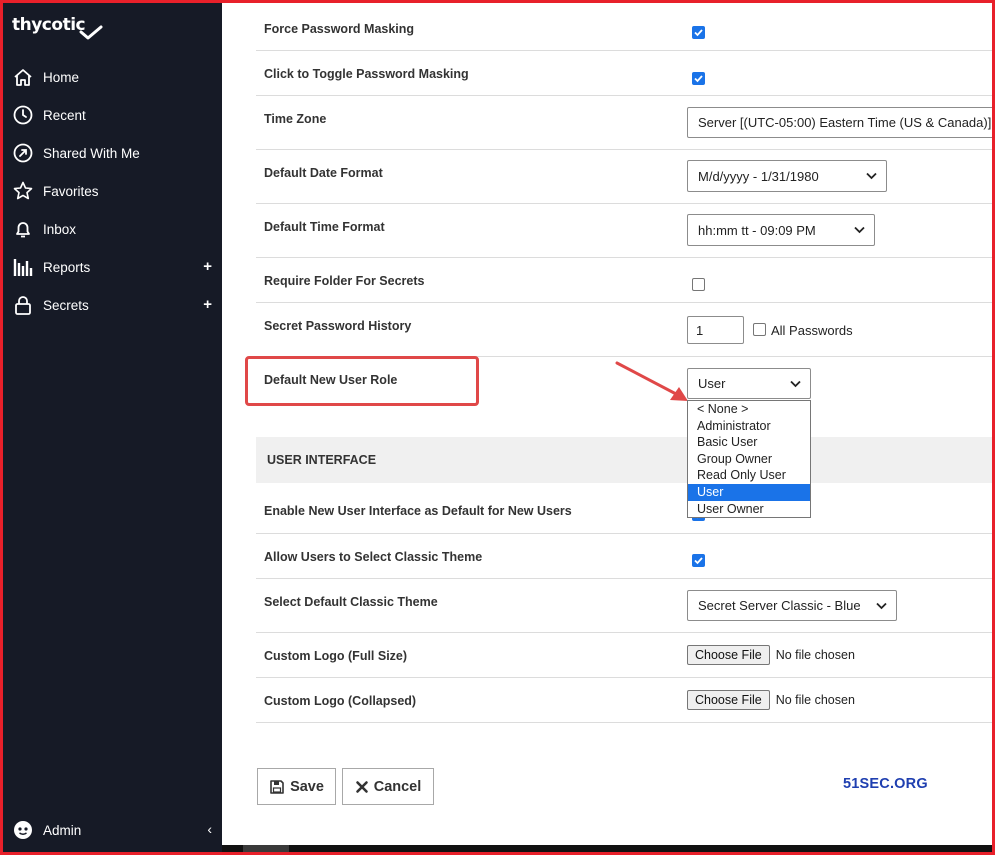  Describe the element at coordinates (749, 383) in the screenshot. I see `new-user-role-select: User` at that location.